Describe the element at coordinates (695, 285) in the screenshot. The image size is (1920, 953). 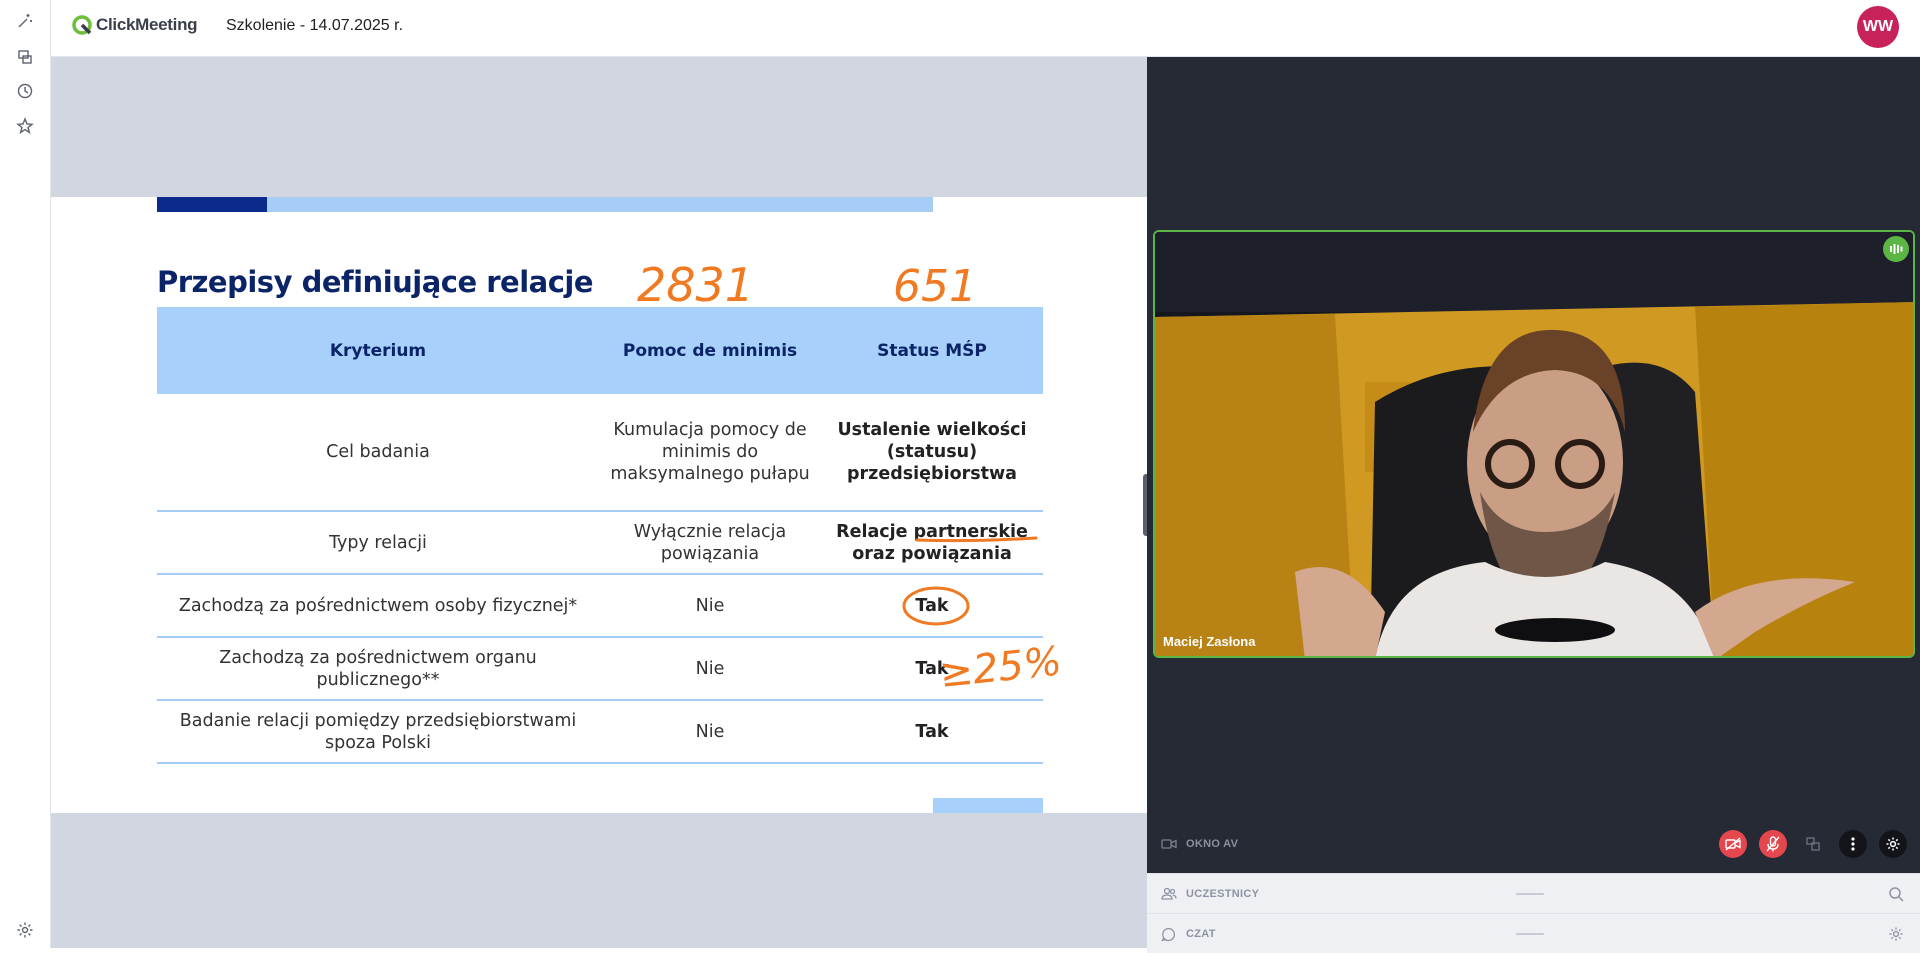
I see `ink-number-2831: 2831` at that location.